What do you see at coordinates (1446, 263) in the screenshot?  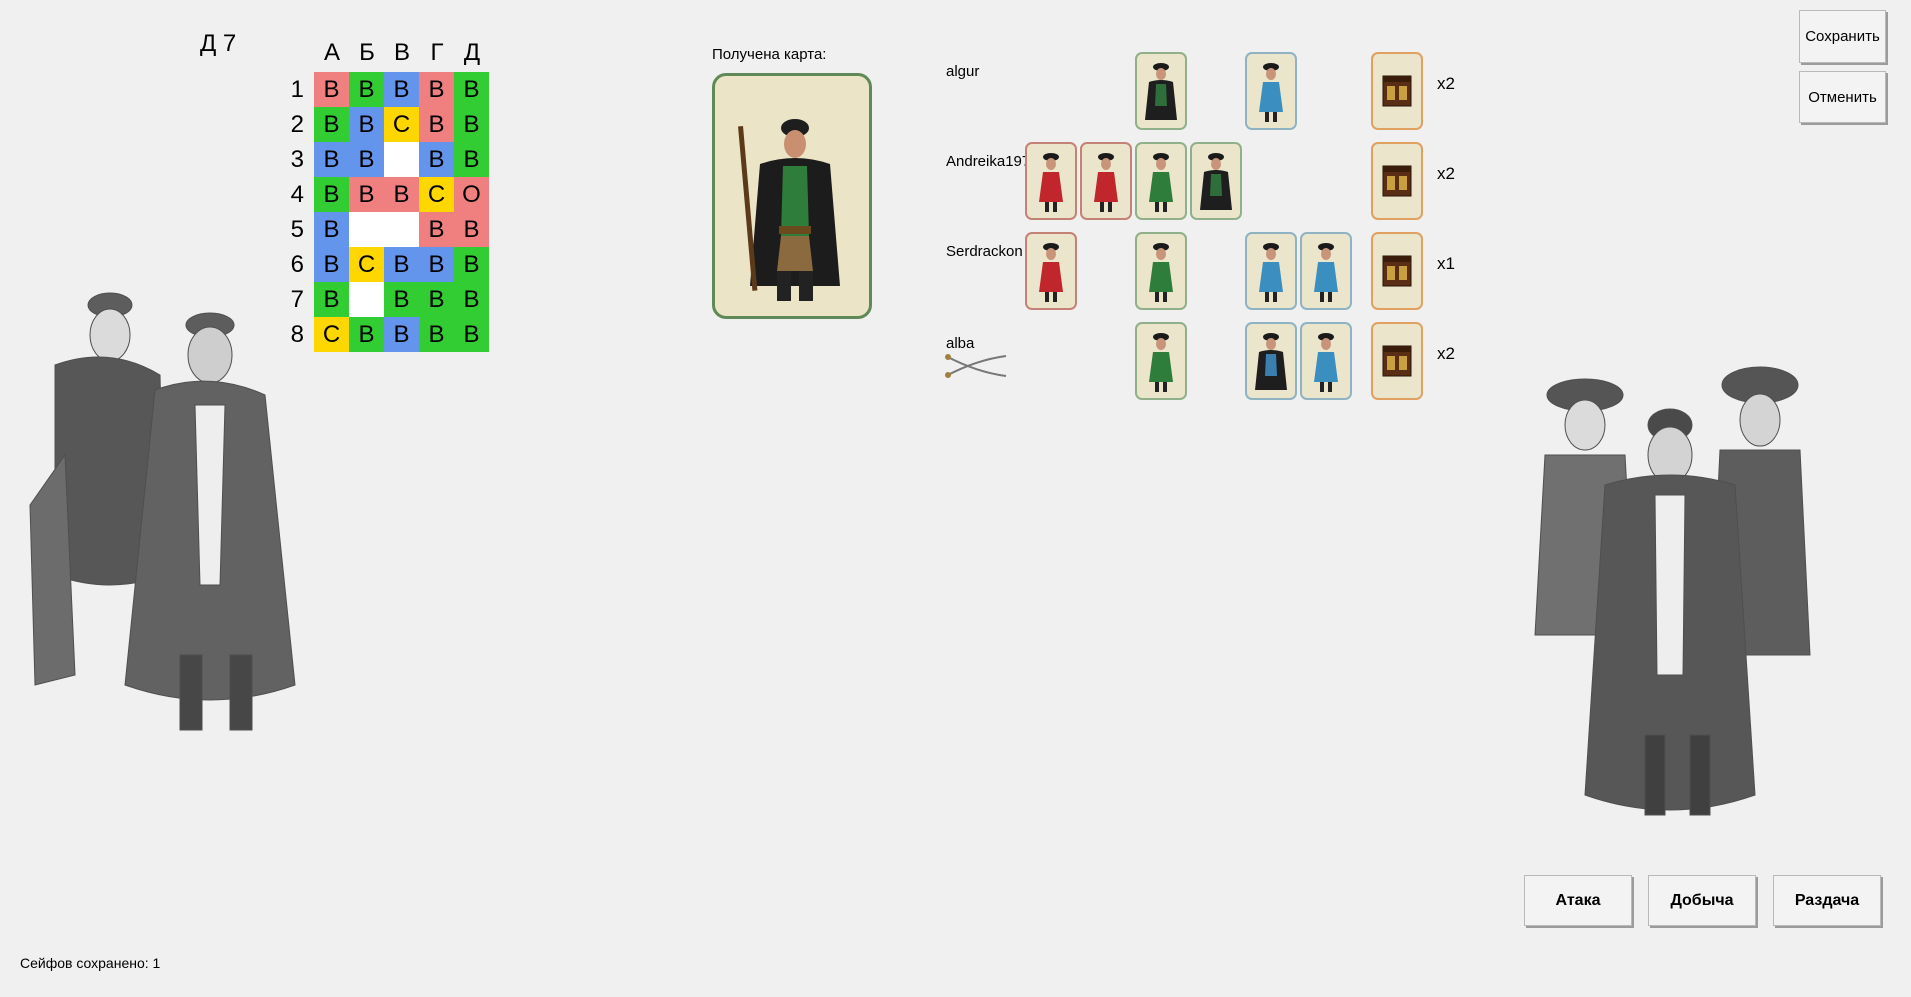 I see `multiplier: x1` at bounding box center [1446, 263].